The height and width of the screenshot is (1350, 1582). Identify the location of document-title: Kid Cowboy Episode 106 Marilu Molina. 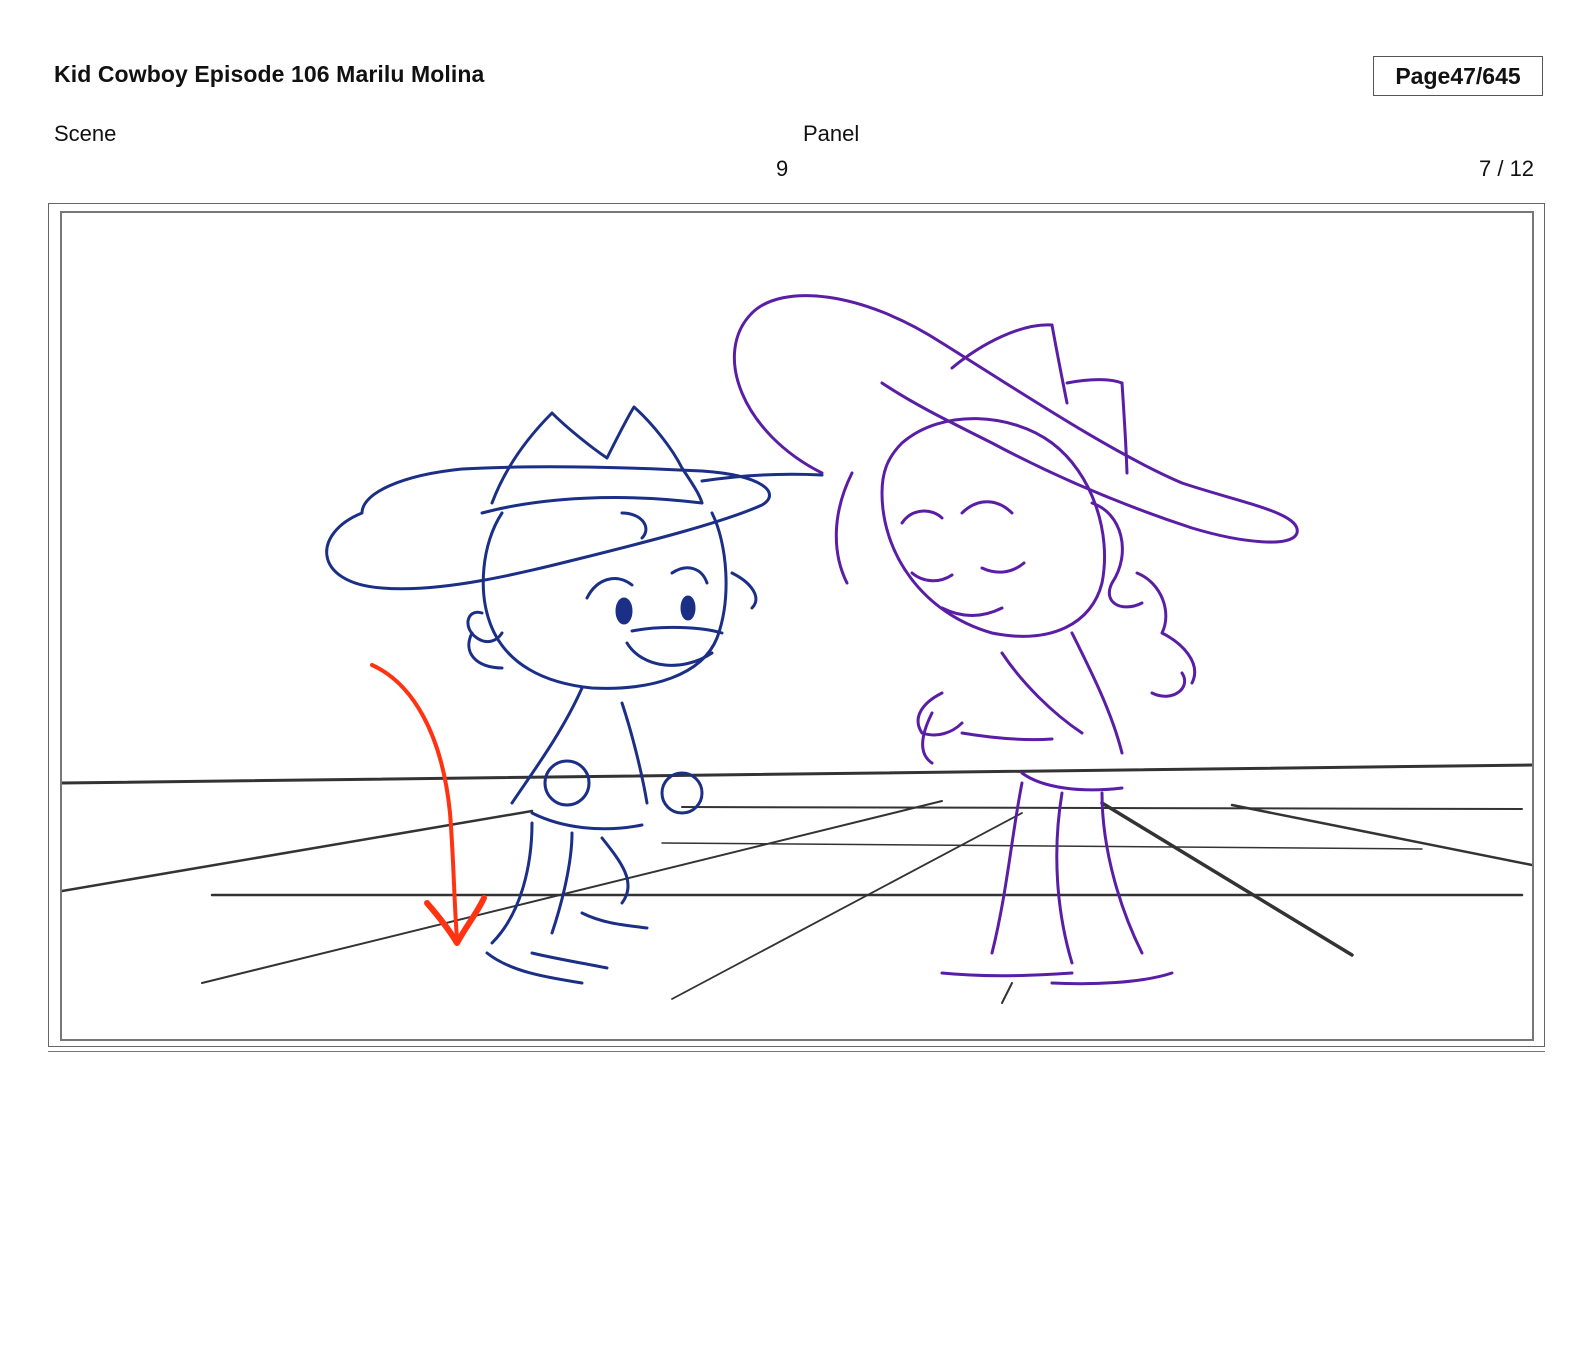
(269, 74).